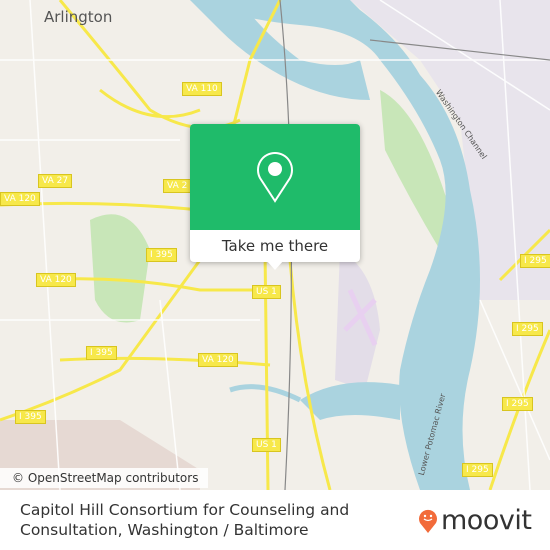 The height and width of the screenshot is (550, 550). Describe the element at coordinates (177, 186) in the screenshot. I see `road-shield: VA 2` at that location.